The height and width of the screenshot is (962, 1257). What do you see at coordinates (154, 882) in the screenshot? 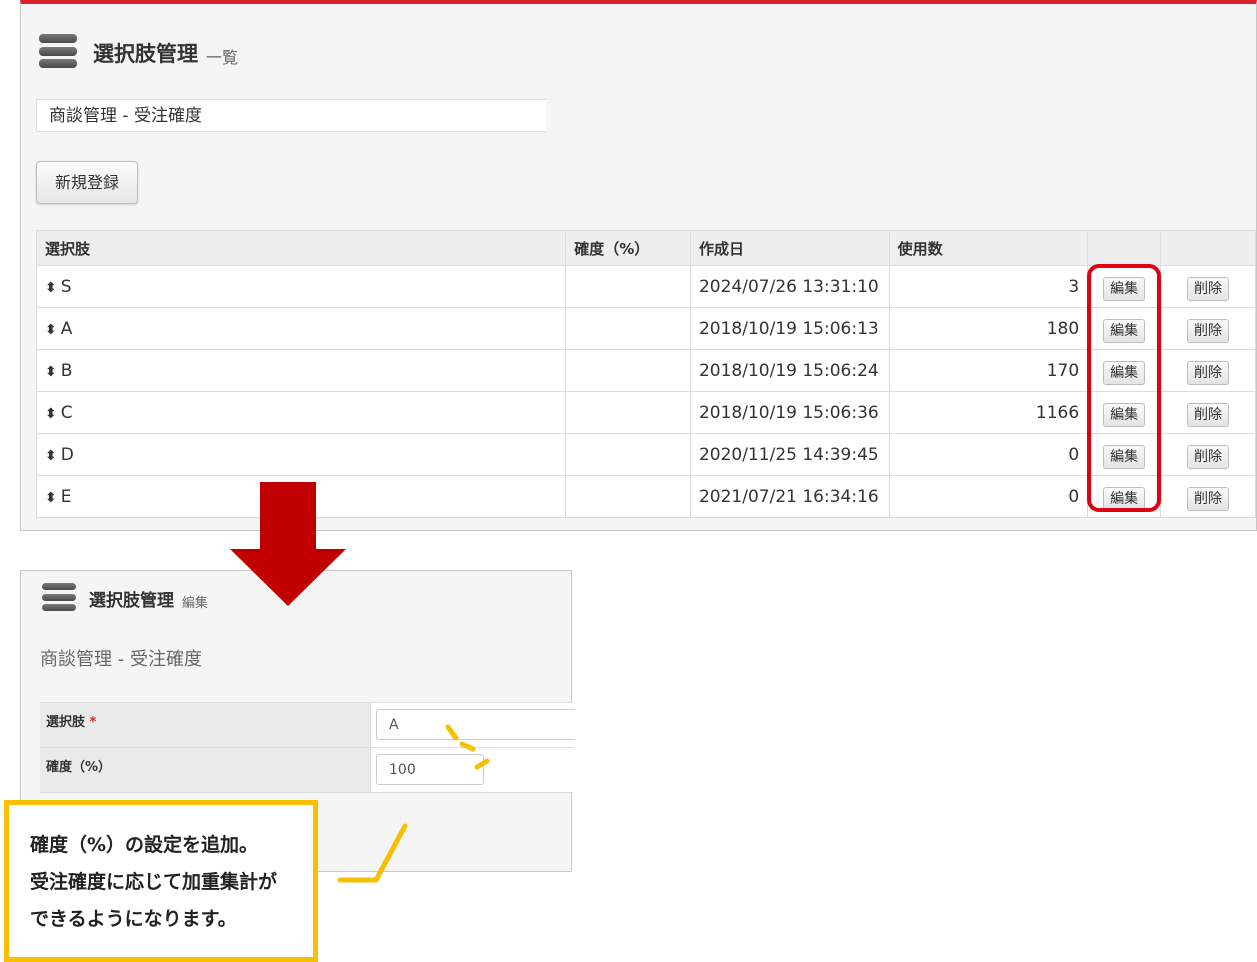
I see `callout-line: 受注確度に応じて加重集計が` at bounding box center [154, 882].